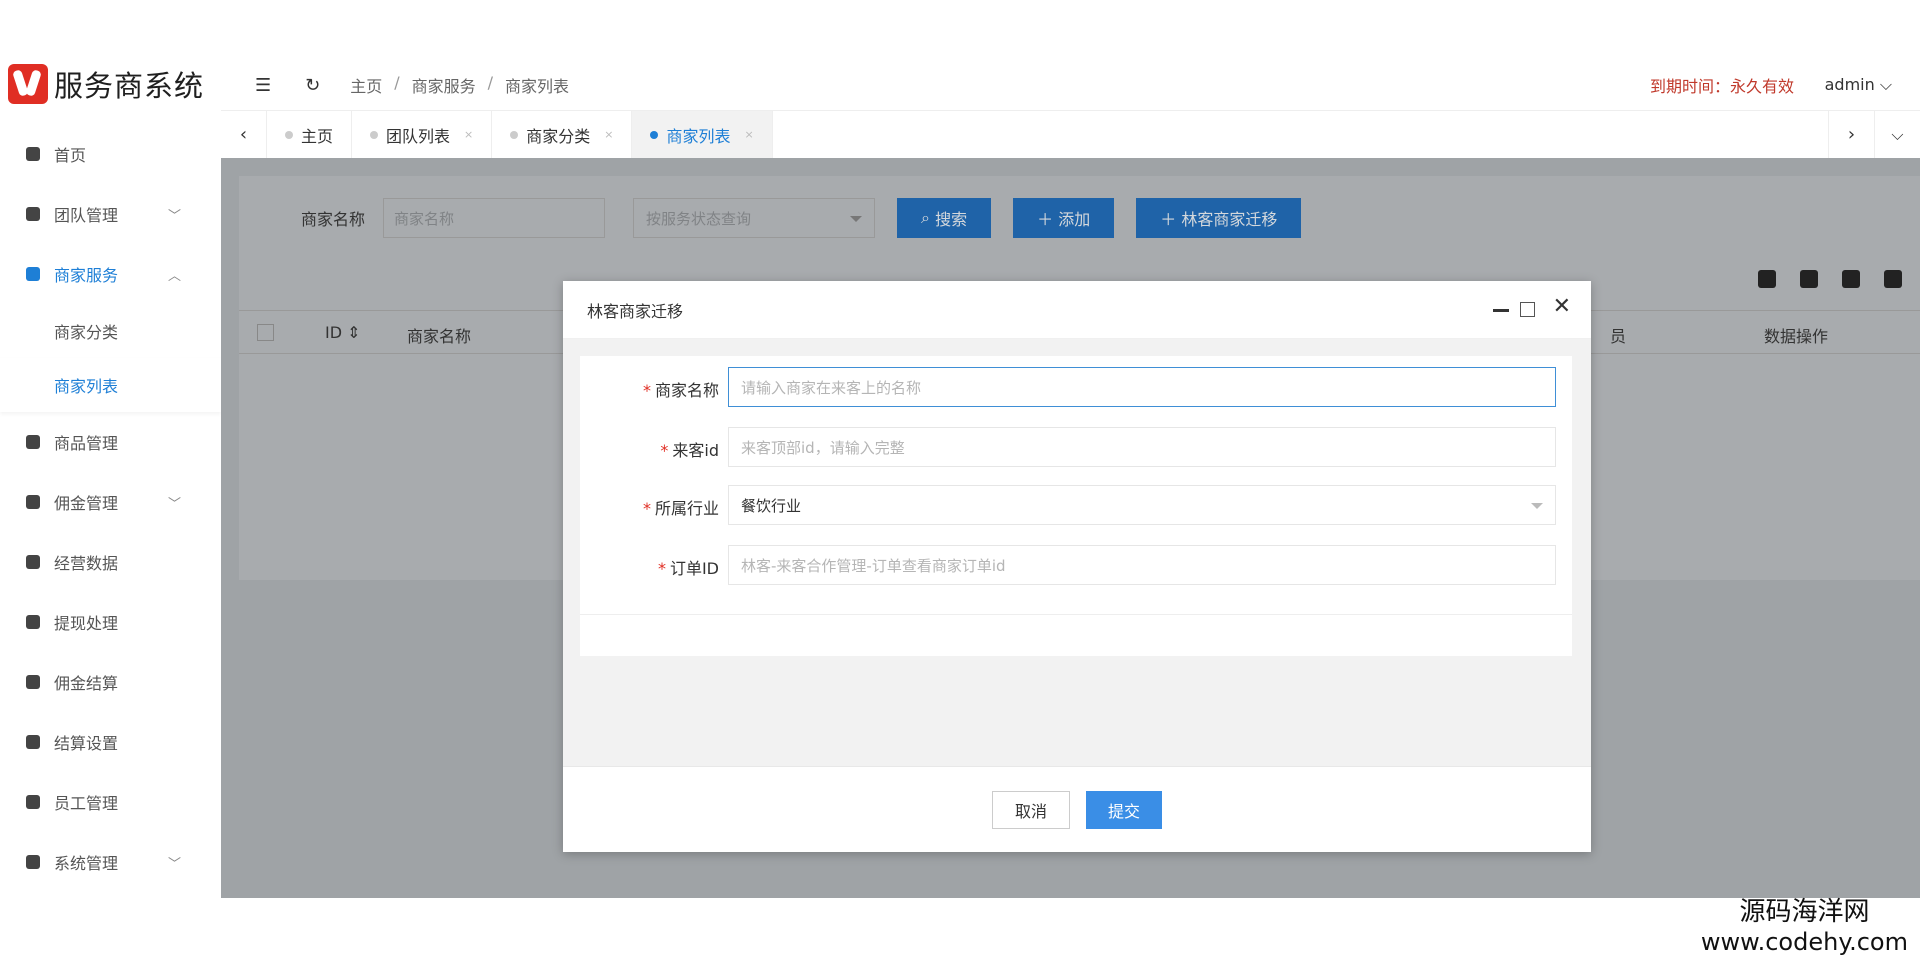 This screenshot has width=1920, height=960. I want to click on tab-label: 商家列表, so click(698, 136).